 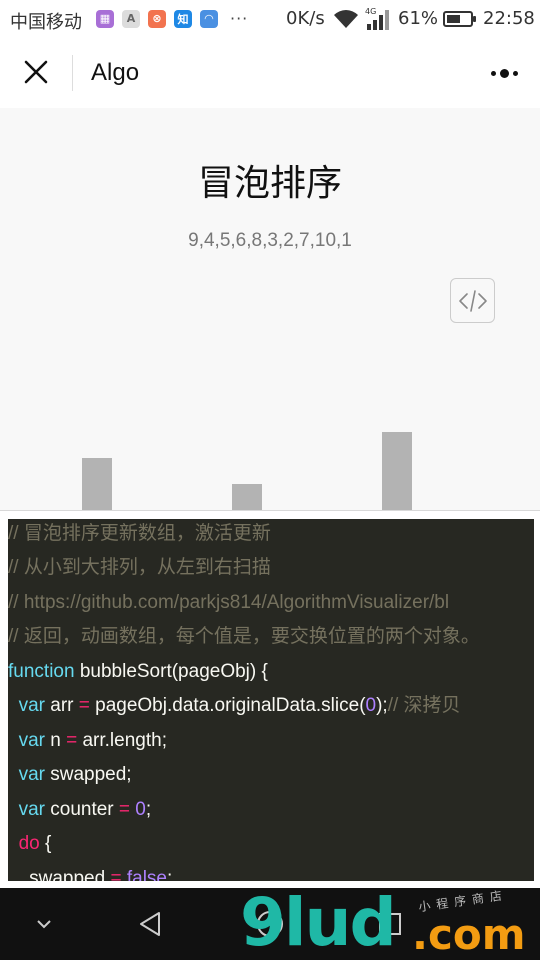 What do you see at coordinates (35, 843) in the screenshot?
I see `code-line: do {` at bounding box center [35, 843].